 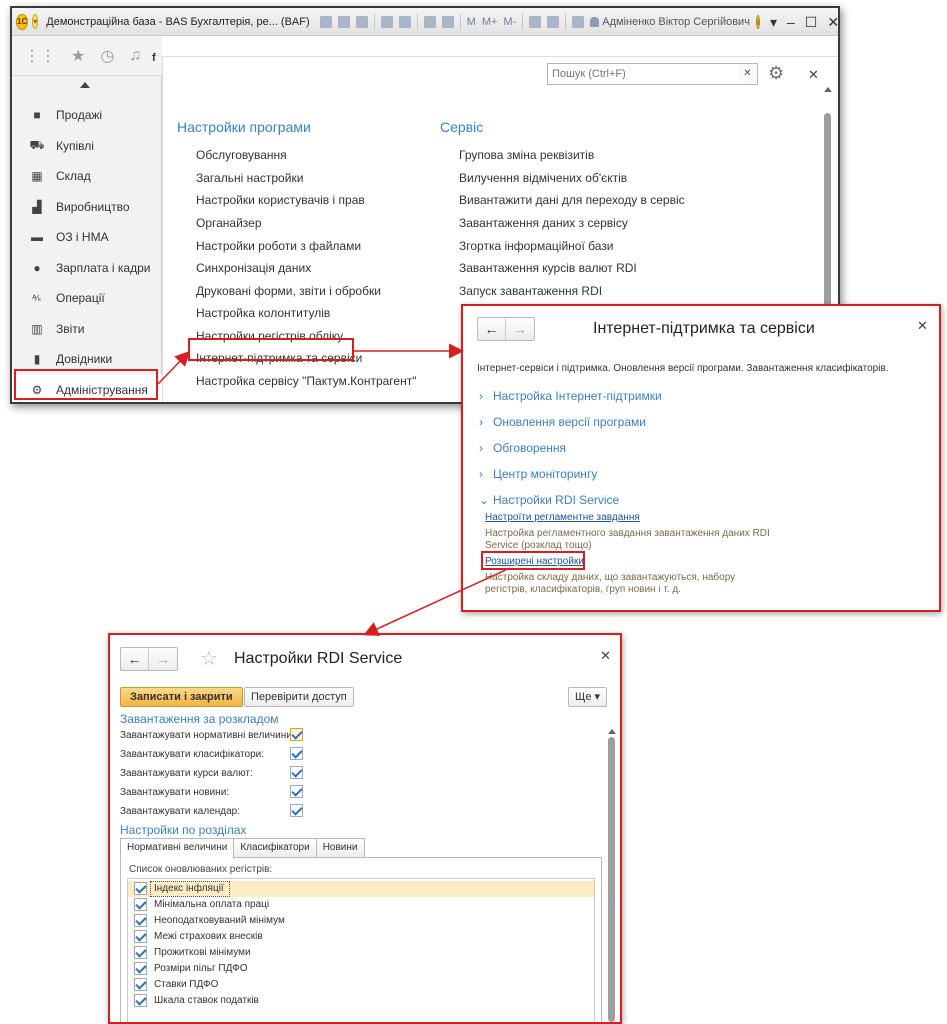 What do you see at coordinates (404, 21) in the screenshot?
I see `send-icon` at bounding box center [404, 21].